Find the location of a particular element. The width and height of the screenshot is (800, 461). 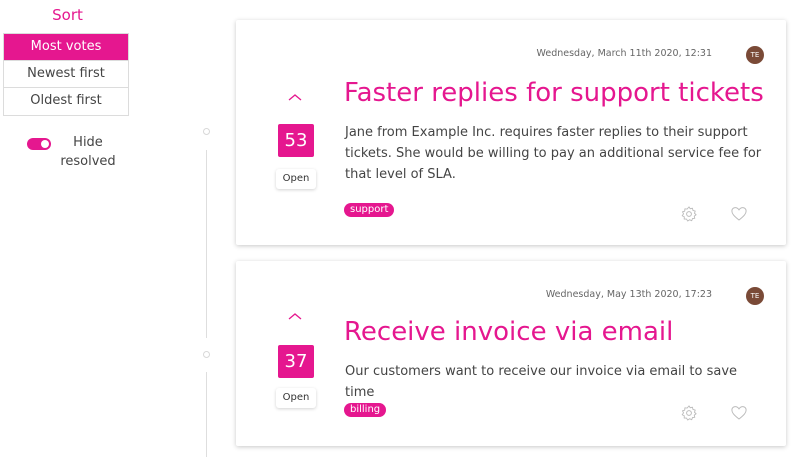

vote-count: 53 is located at coordinates (296, 140).